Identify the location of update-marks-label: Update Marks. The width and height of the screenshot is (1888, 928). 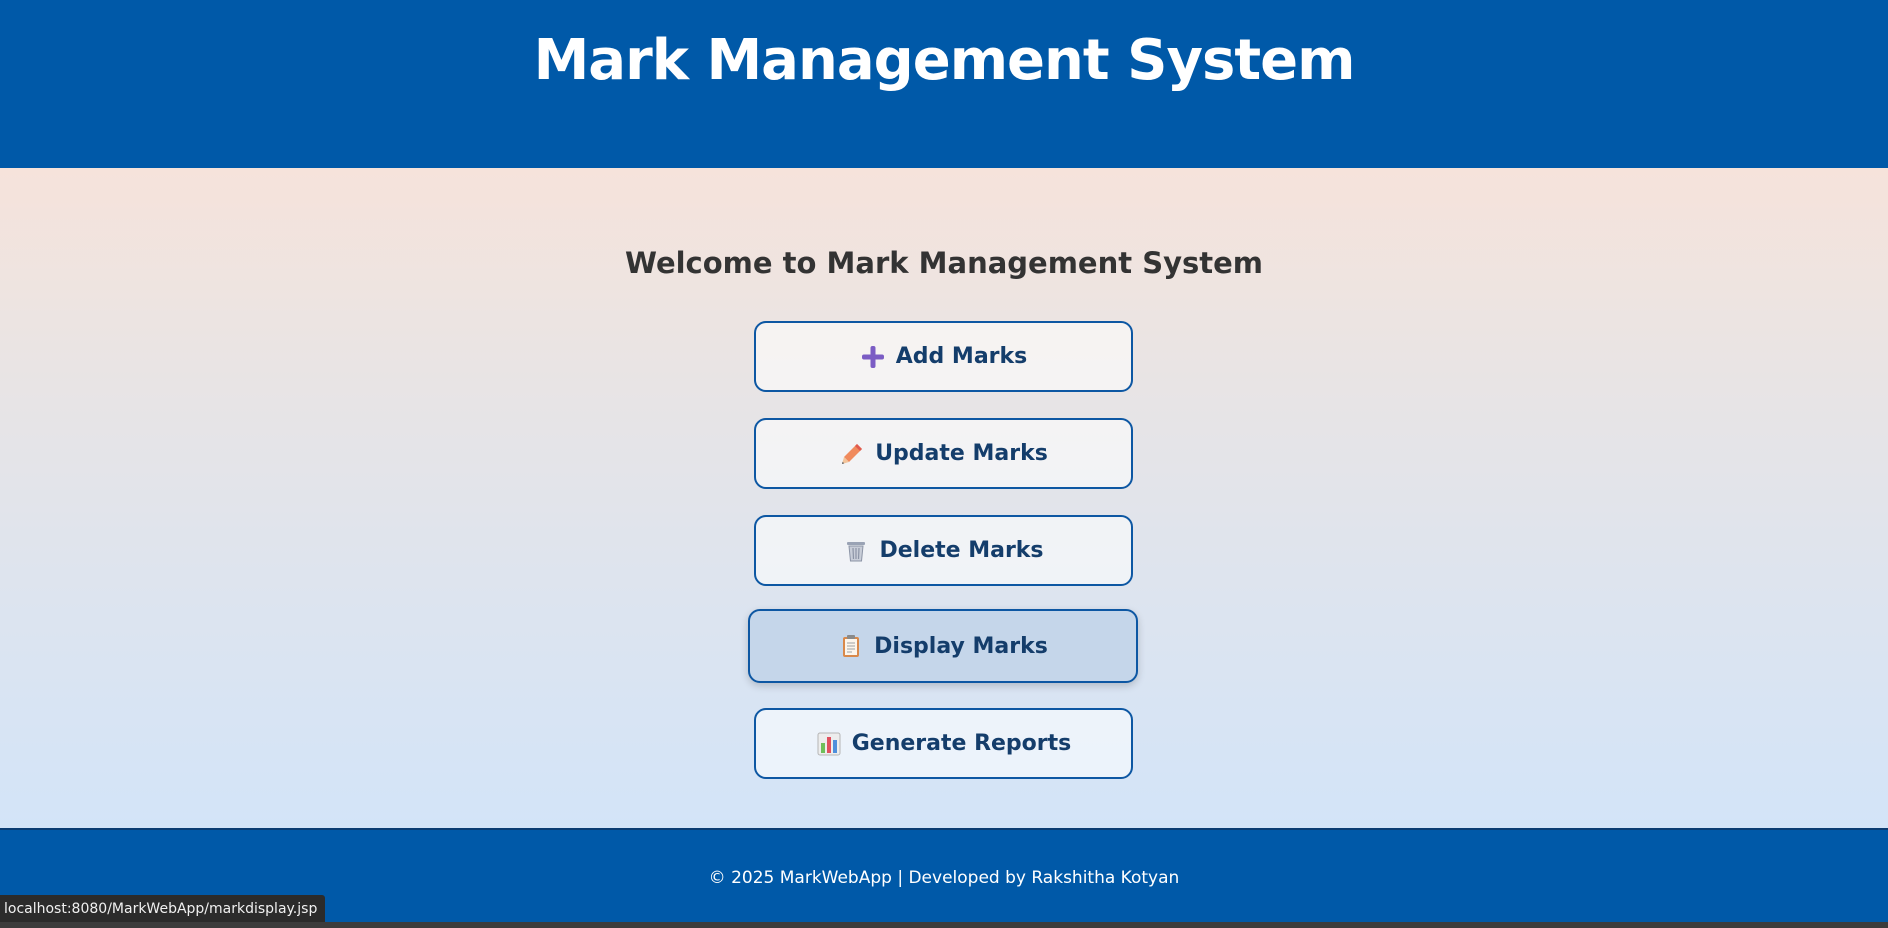
(961, 453).